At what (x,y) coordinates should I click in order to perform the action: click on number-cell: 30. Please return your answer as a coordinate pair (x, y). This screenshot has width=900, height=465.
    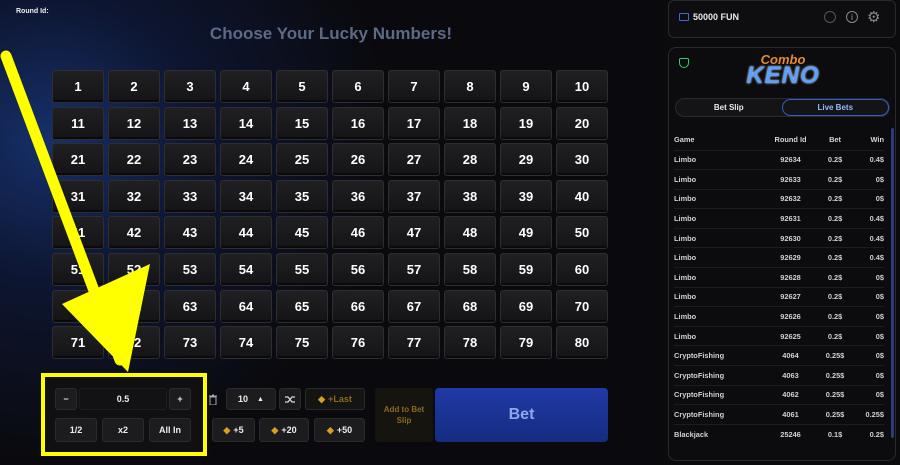
    Looking at the image, I should click on (582, 160).